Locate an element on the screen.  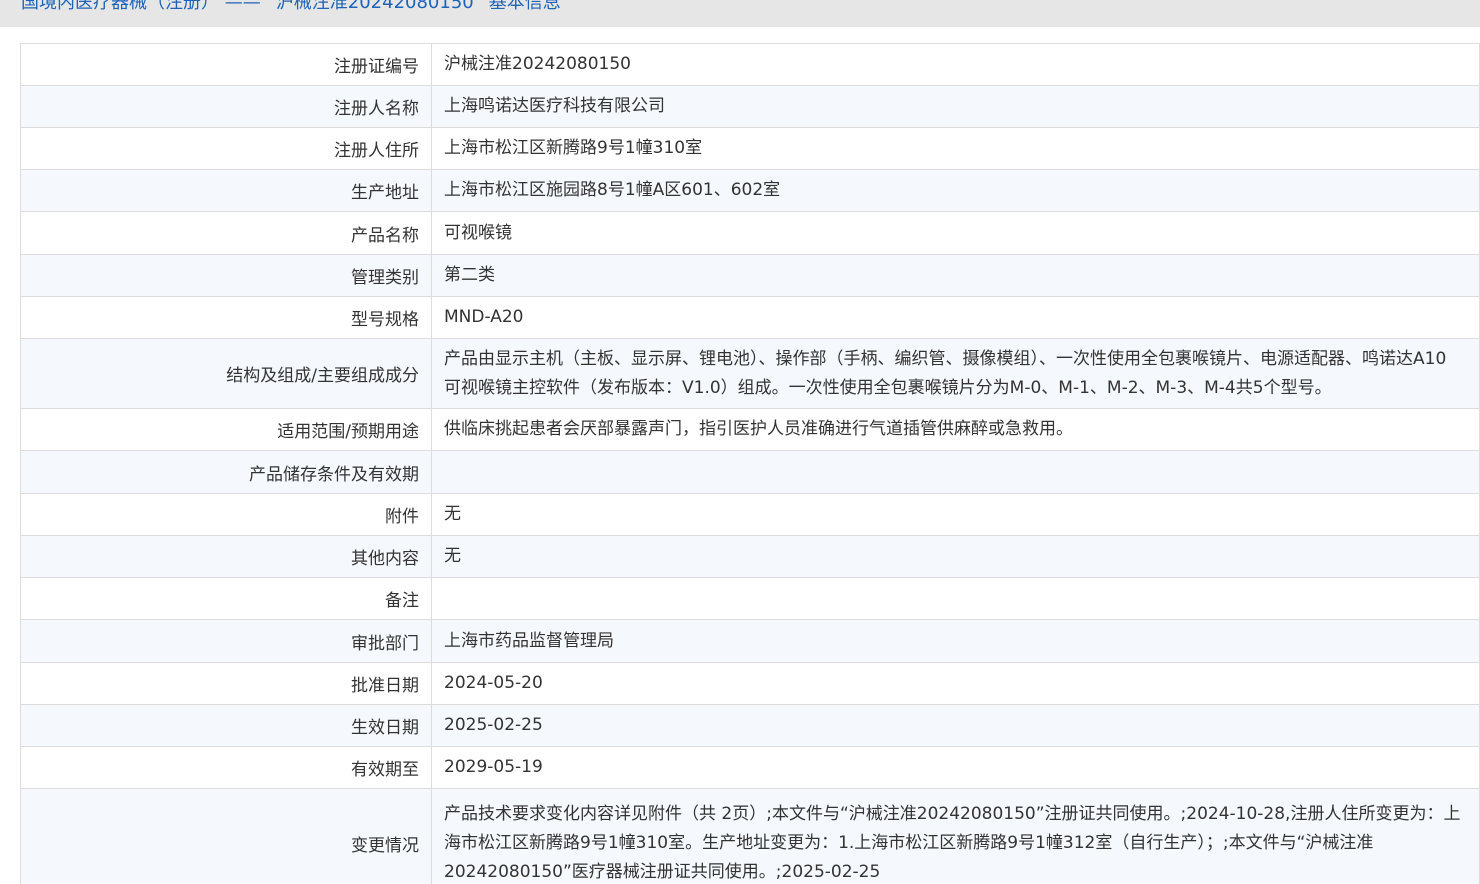
row-label: 审批部门 is located at coordinates (226, 641).